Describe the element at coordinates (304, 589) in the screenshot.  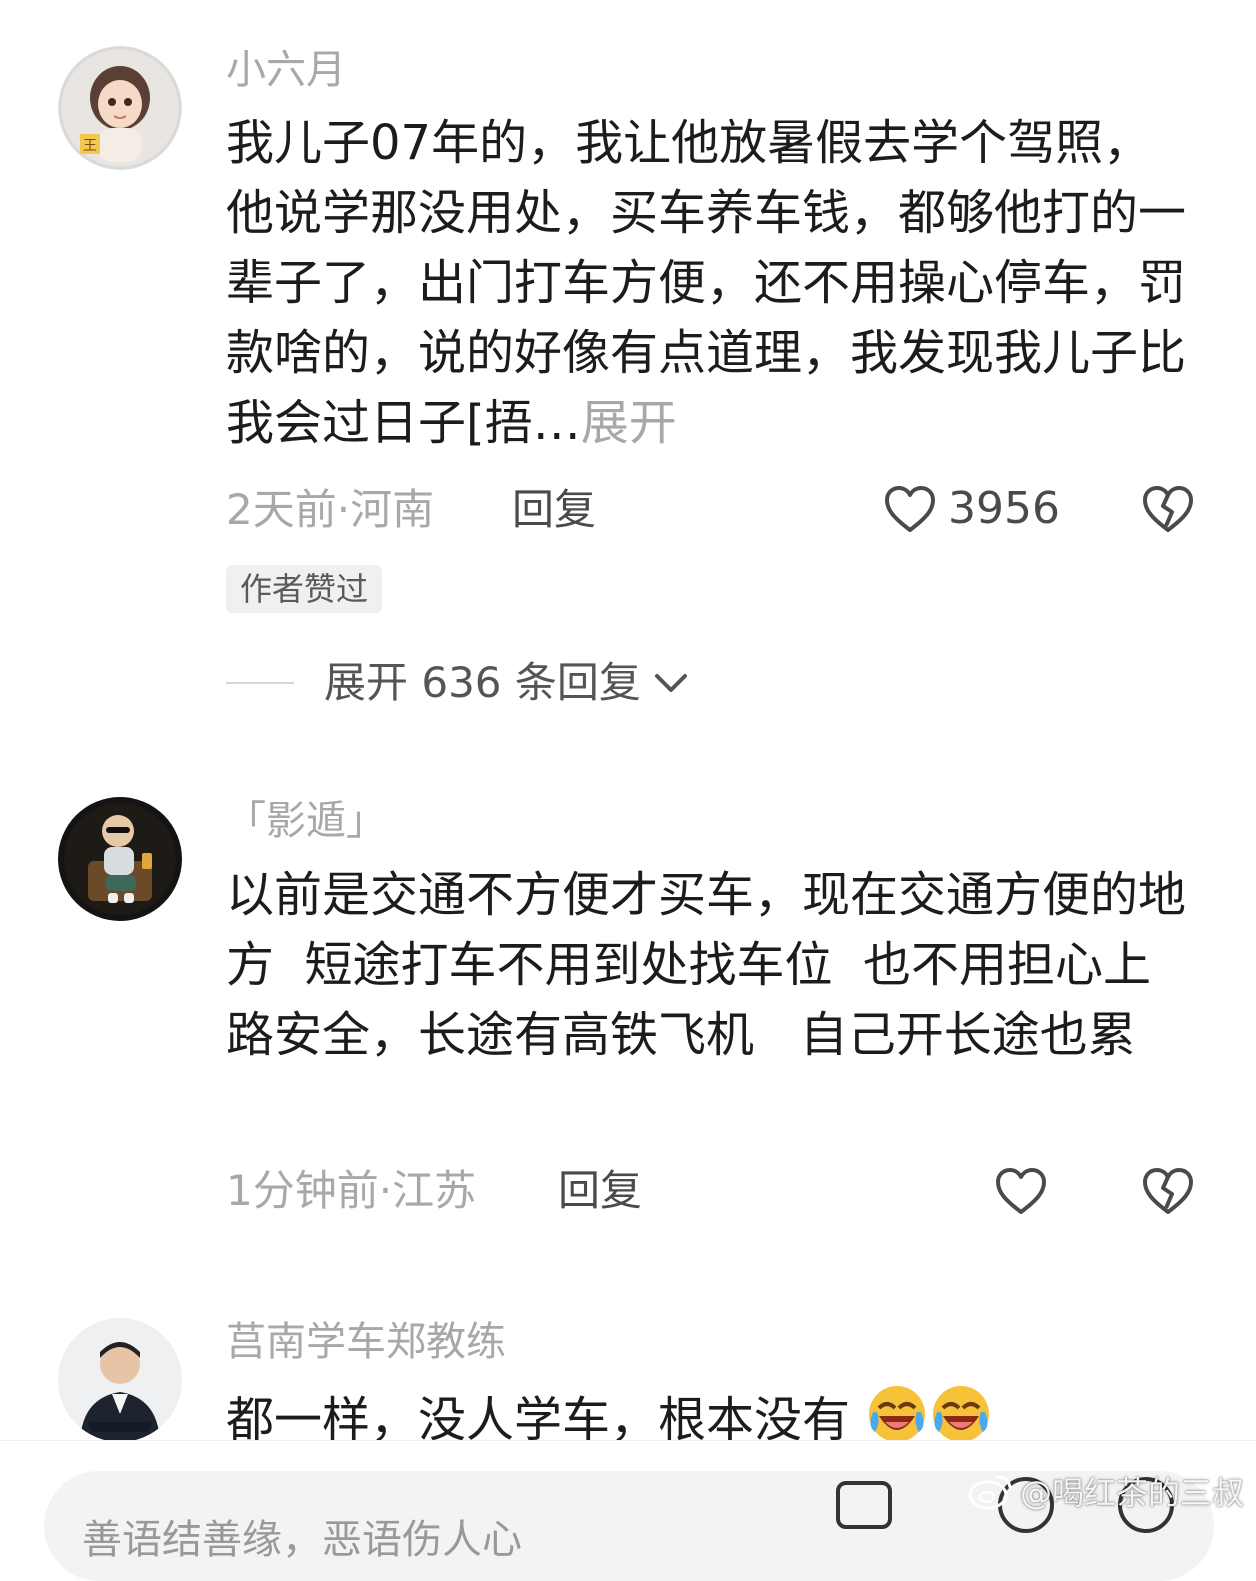
I see `author-liked-badge: 作者赞过` at that location.